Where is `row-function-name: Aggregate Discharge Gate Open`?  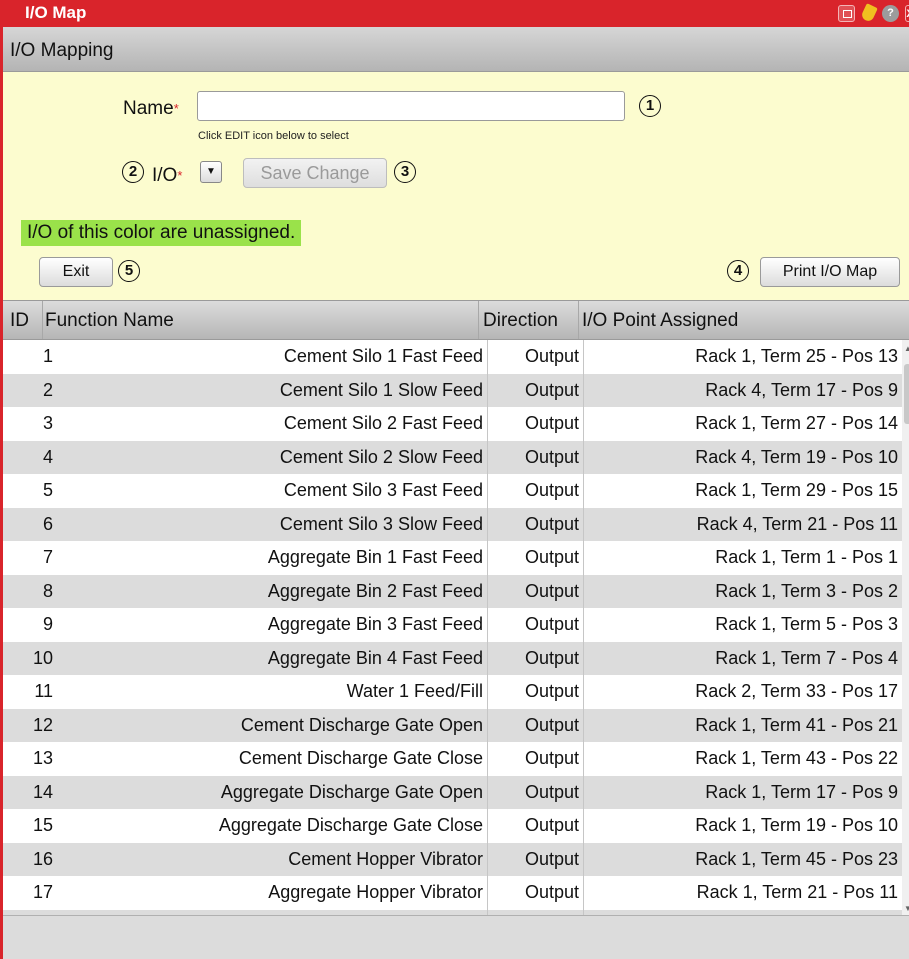
row-function-name: Aggregate Discharge Gate Open is located at coordinates (351, 791).